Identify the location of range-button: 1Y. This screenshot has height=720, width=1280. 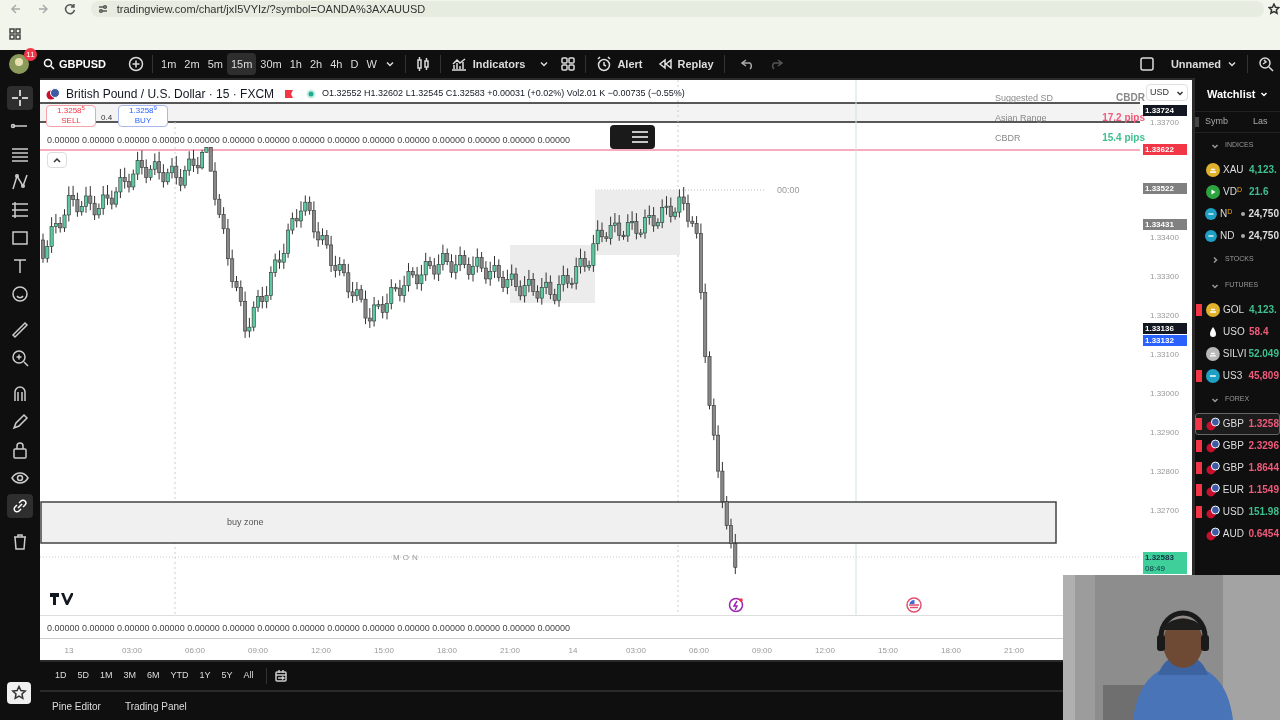
(205, 676).